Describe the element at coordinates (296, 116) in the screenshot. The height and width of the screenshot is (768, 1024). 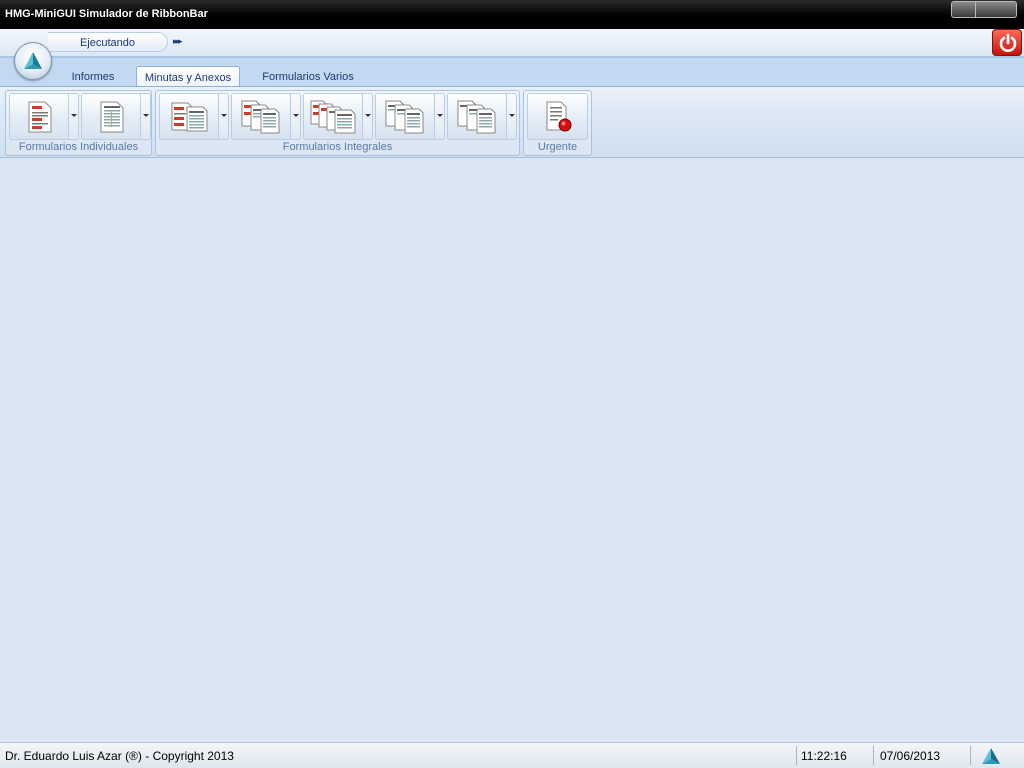
I see `integral-form-button-2-dropdown` at that location.